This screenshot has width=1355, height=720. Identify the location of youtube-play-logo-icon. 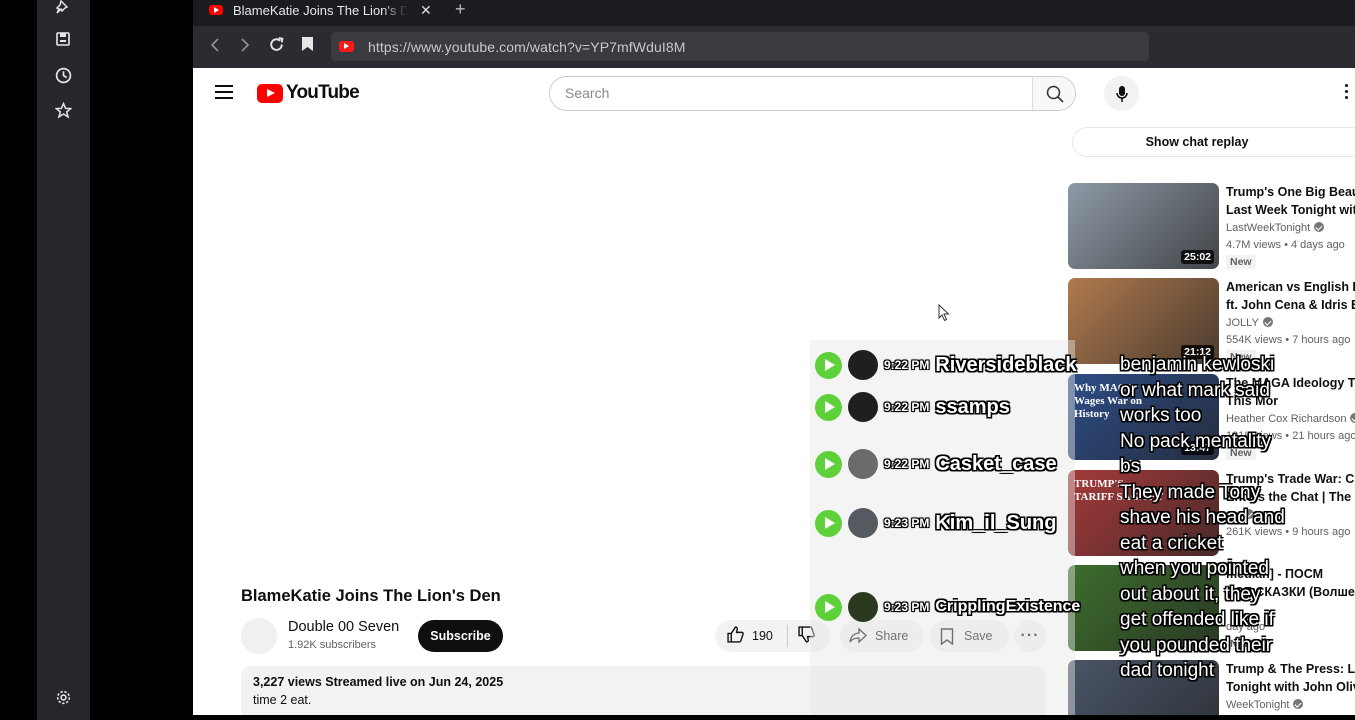
(270, 93).